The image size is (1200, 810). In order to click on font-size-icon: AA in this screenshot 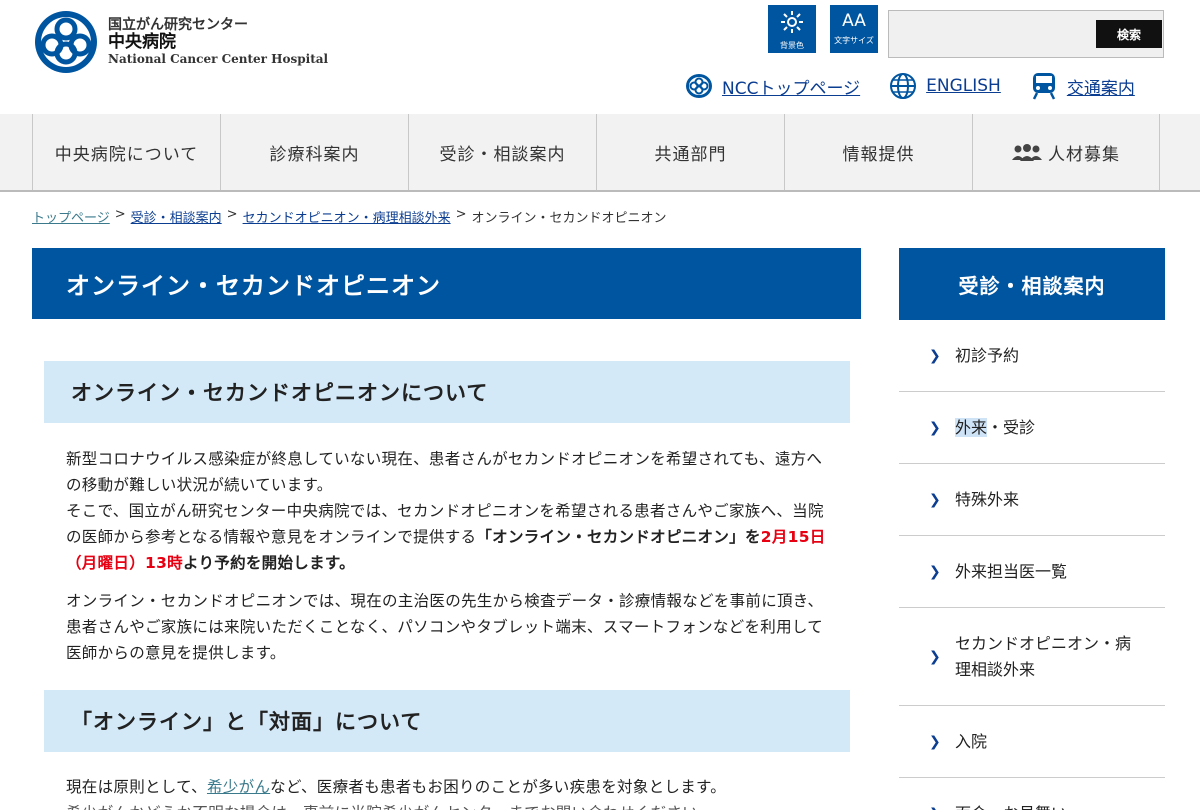, I will do `click(854, 21)`.